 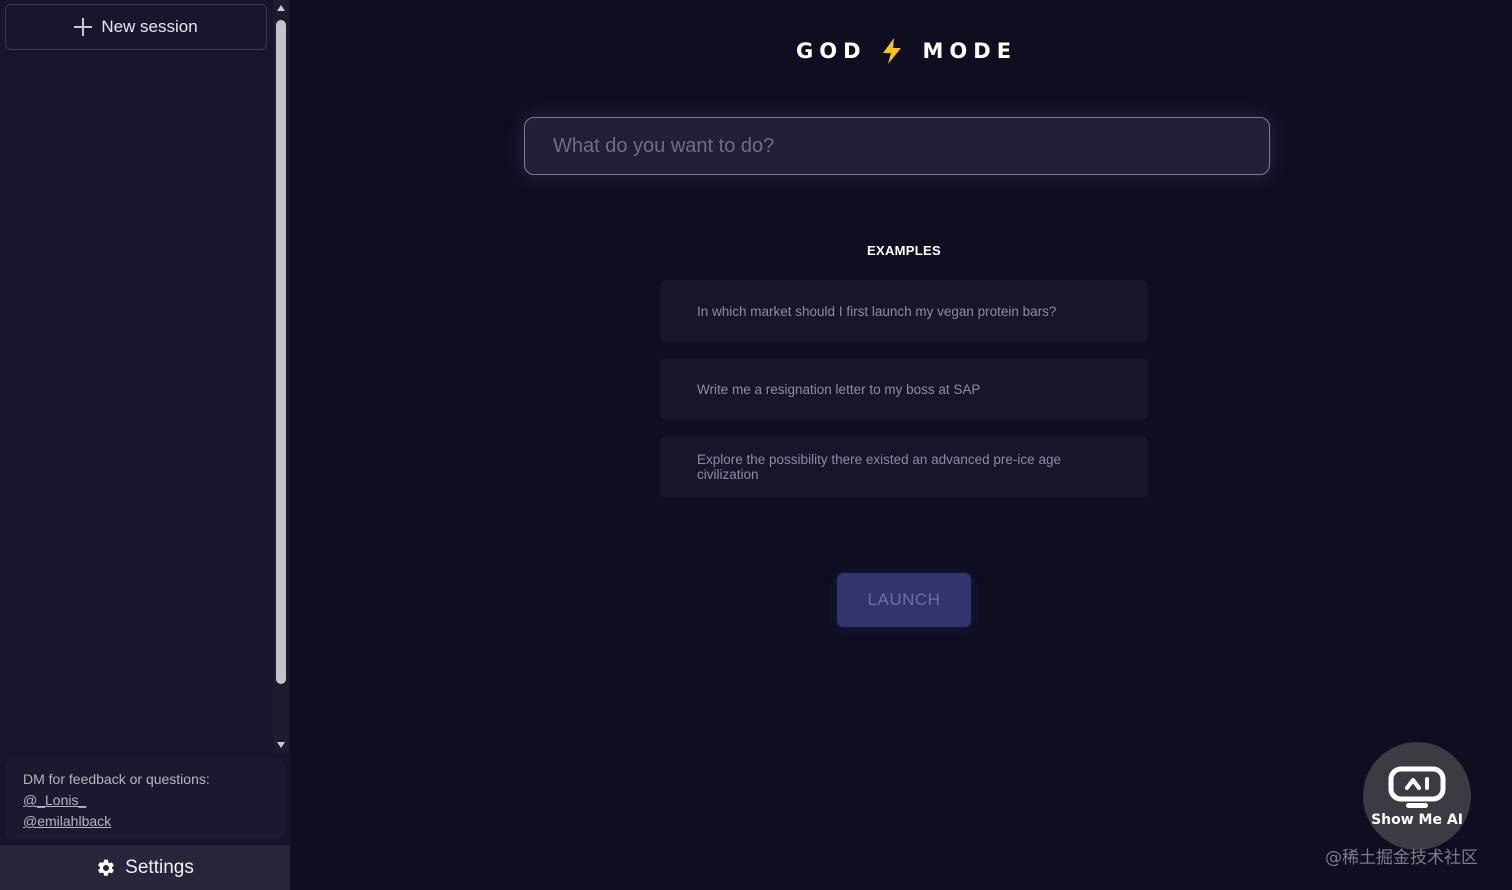 I want to click on brand-title: GOD MODE, so click(x=906, y=51).